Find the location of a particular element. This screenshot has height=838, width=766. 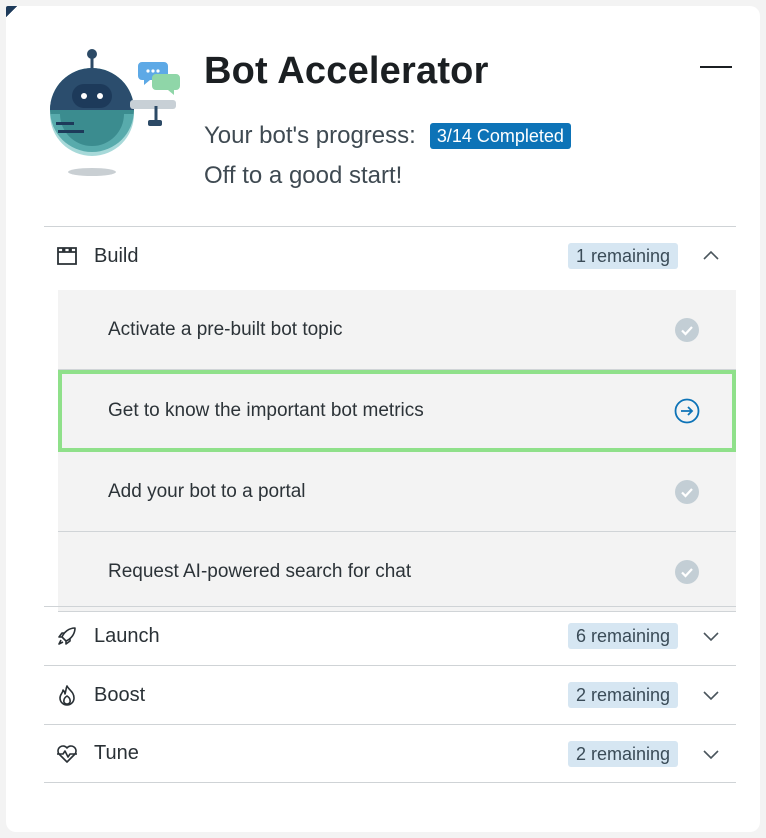

progress-line: Your bot's progress: 3/14 Completed is located at coordinates (387, 136).